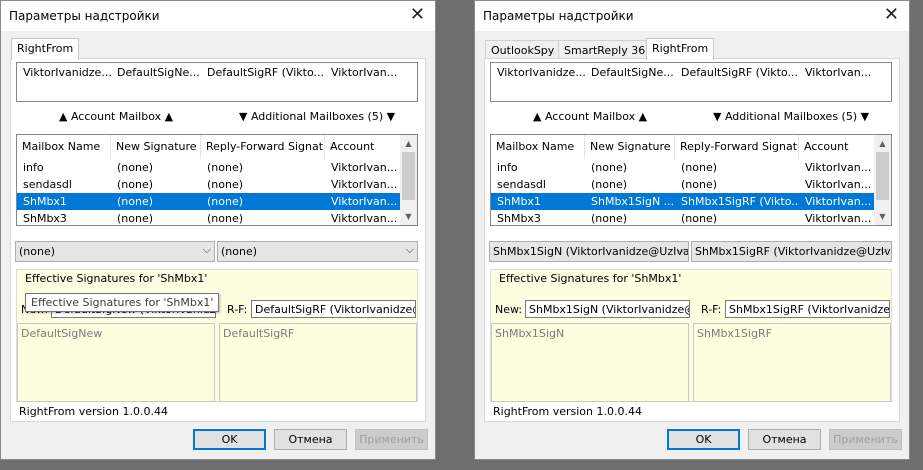 This screenshot has width=923, height=470. What do you see at coordinates (607, 309) in the screenshot?
I see `new-signature-field: ShMbx1SigN (ViktorIvanidze@` at bounding box center [607, 309].